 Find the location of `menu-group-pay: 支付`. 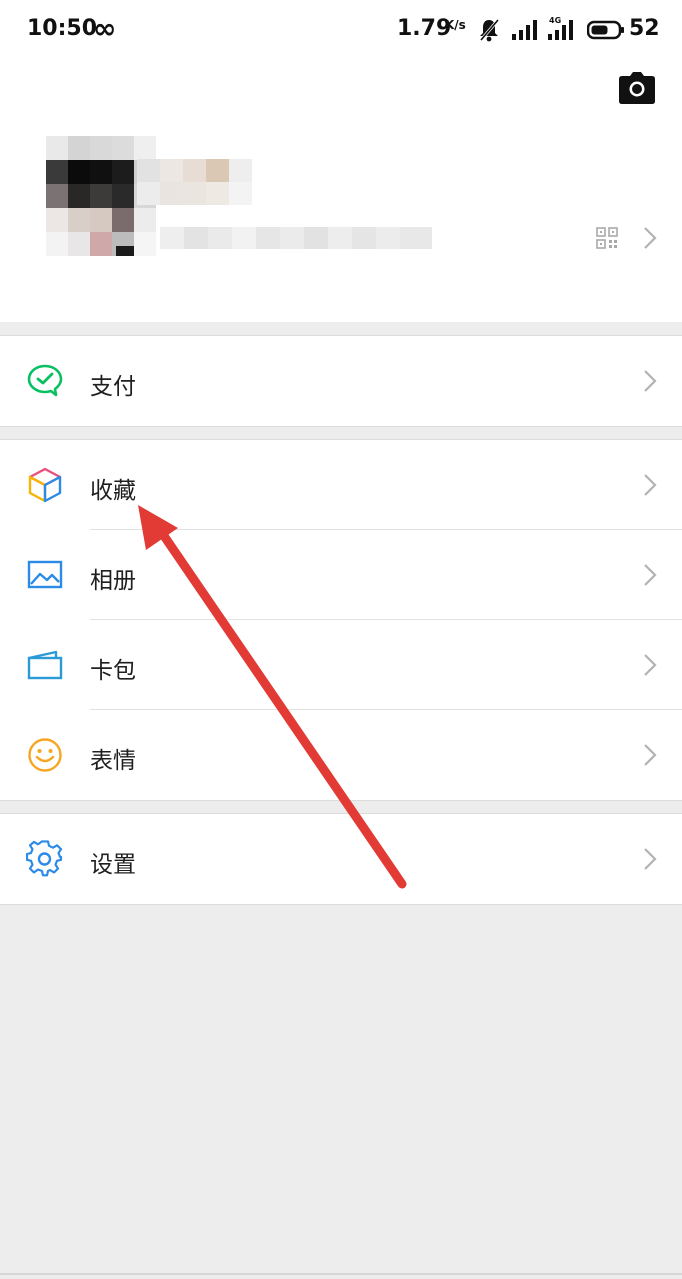

menu-group-pay: 支付 is located at coordinates (341, 381).